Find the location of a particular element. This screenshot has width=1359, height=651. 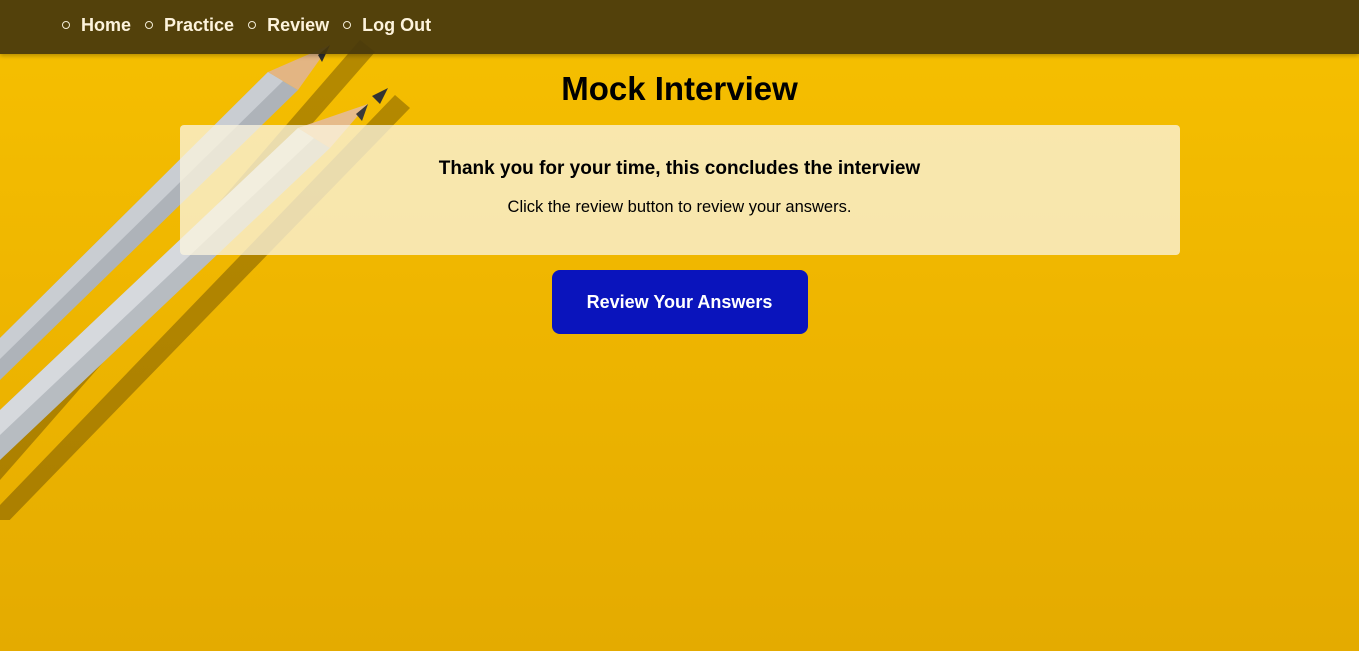

nav-link-practice: Practice is located at coordinates (199, 25).